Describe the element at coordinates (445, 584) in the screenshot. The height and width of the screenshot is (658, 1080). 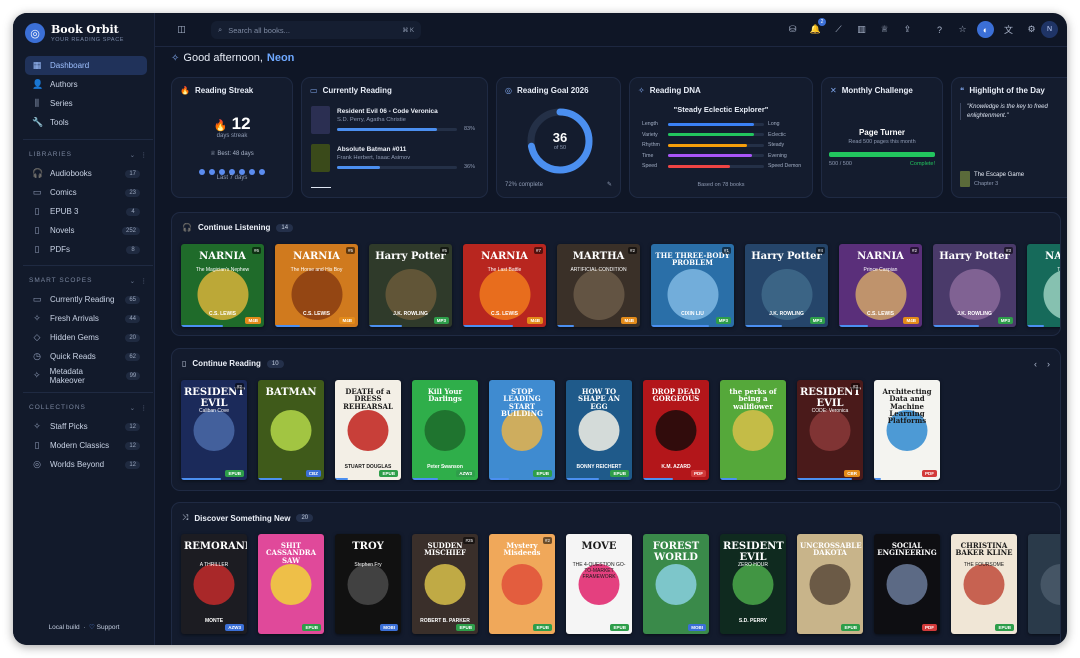
I see `book-cover: SUDDEN MISCHIEF ROBERT B. PARKER #25 EPUB` at that location.